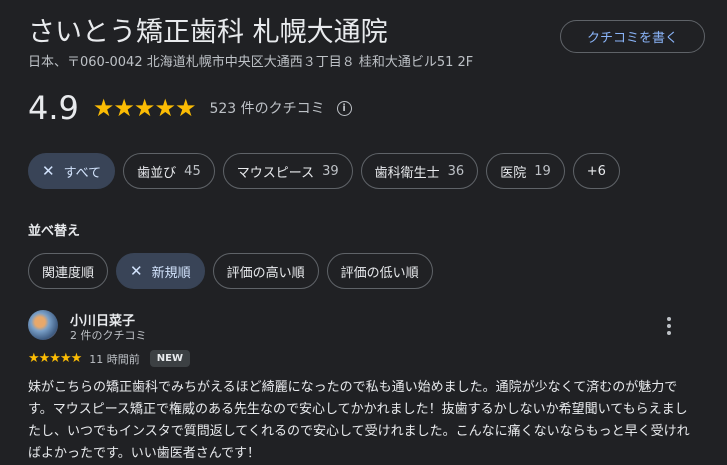 This screenshot has width=727, height=465. I want to click on review-meta: ★★★★★ 11 時間前 NEW, so click(109, 358).